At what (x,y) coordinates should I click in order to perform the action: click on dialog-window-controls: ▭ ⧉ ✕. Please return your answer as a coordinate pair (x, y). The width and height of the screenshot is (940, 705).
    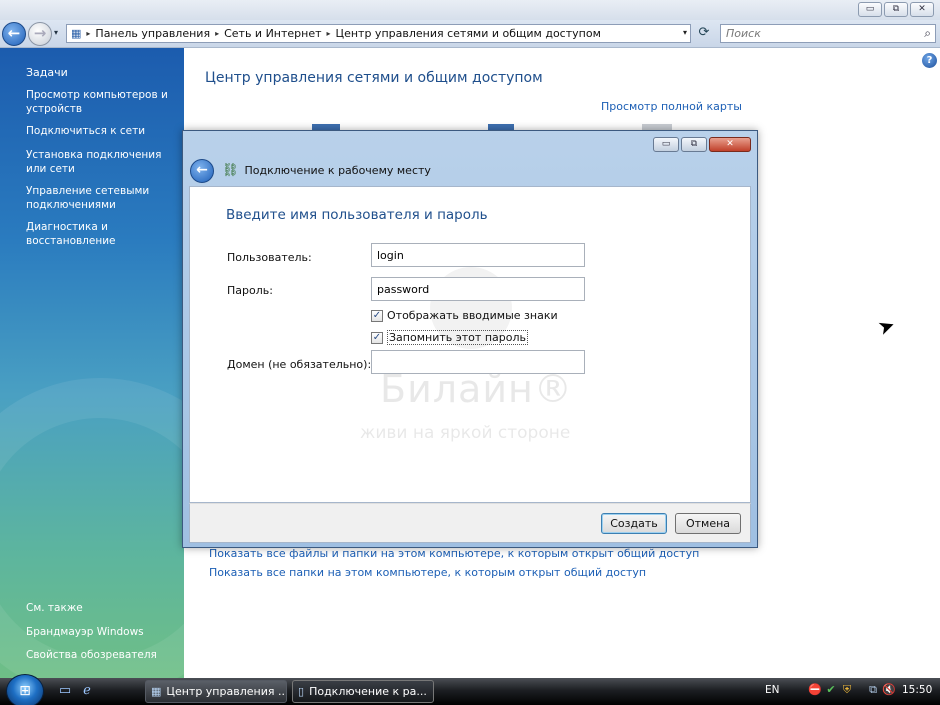
    Looking at the image, I should click on (702, 144).